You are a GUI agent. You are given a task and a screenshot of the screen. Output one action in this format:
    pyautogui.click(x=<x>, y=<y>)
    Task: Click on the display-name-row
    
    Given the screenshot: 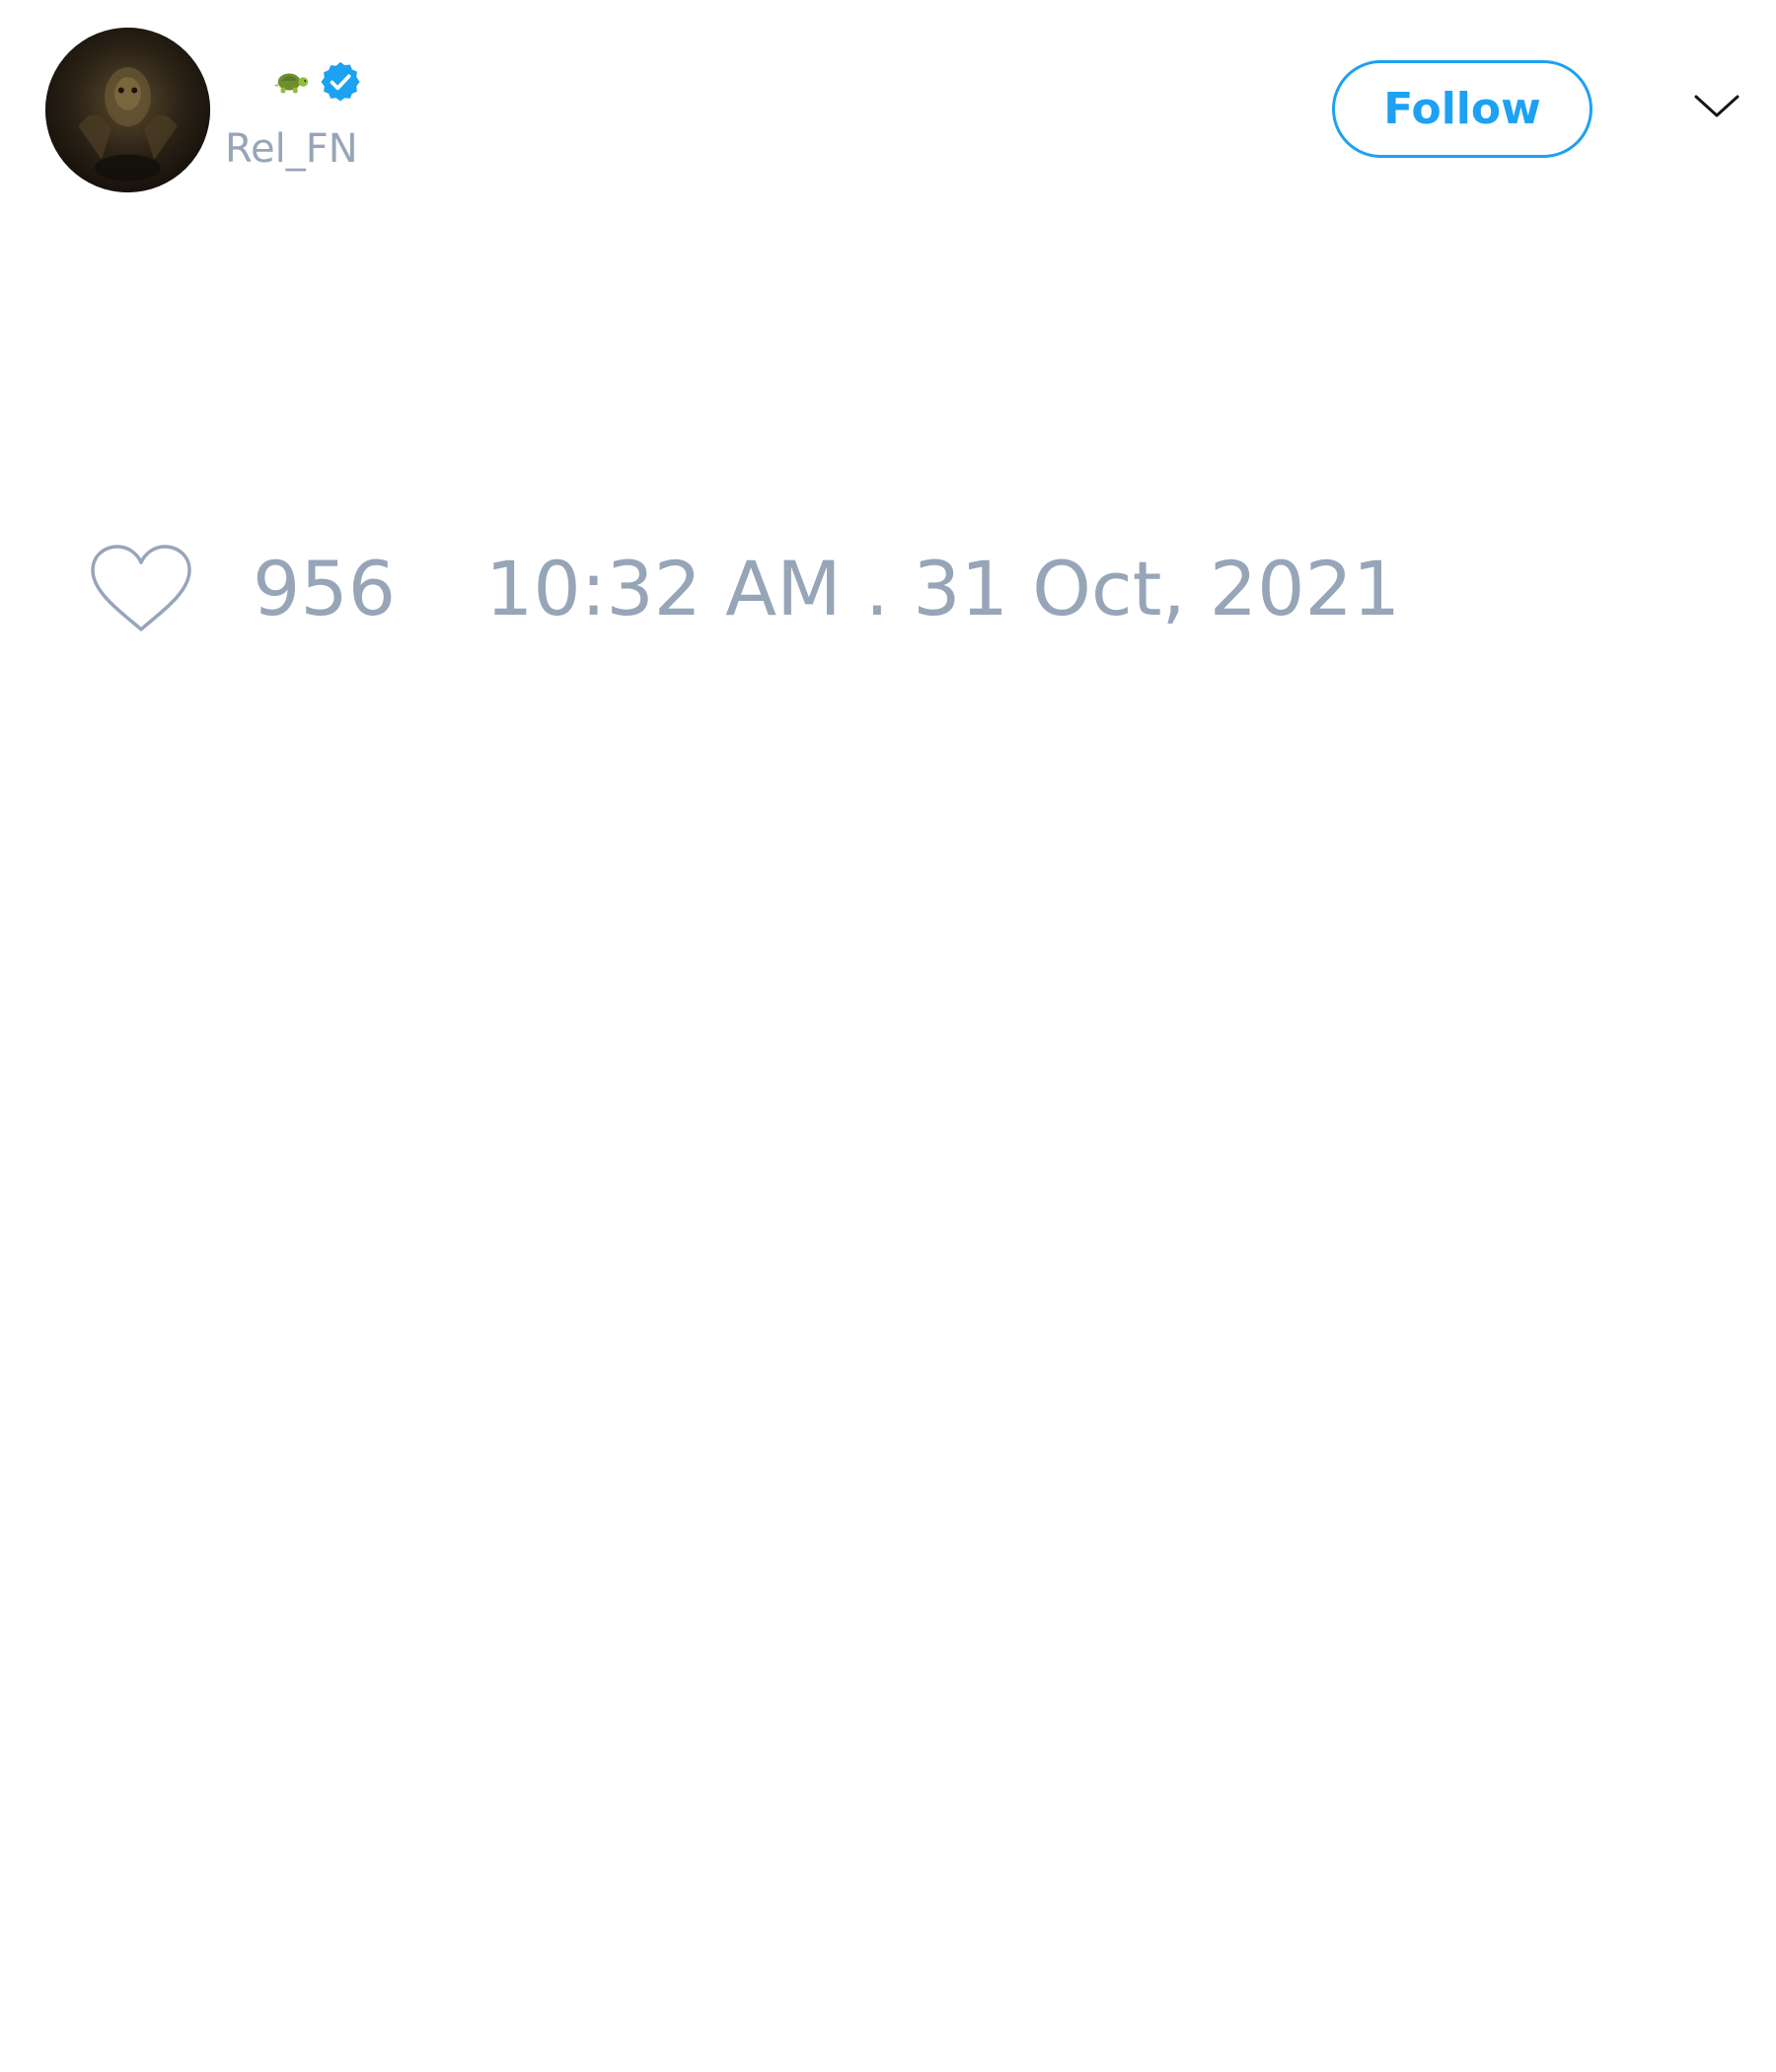 What is the action you would take?
    pyautogui.click(x=318, y=82)
    